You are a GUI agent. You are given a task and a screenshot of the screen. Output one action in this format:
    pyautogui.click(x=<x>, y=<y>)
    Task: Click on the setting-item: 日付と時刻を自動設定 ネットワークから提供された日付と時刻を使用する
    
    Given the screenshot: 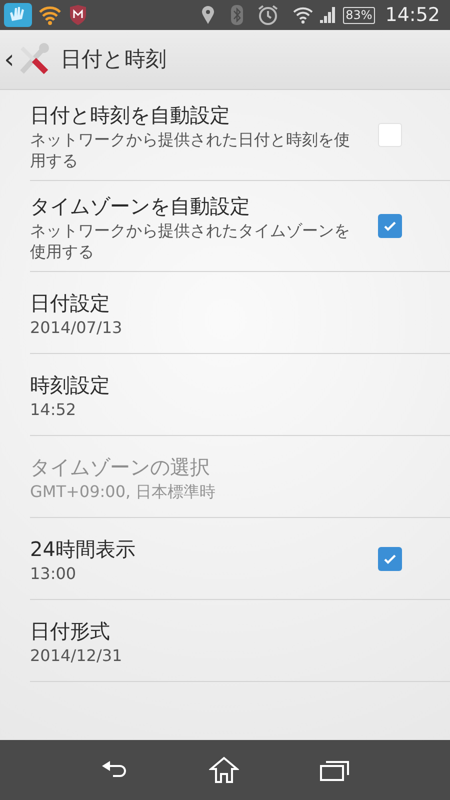 What is the action you would take?
    pyautogui.click(x=204, y=135)
    